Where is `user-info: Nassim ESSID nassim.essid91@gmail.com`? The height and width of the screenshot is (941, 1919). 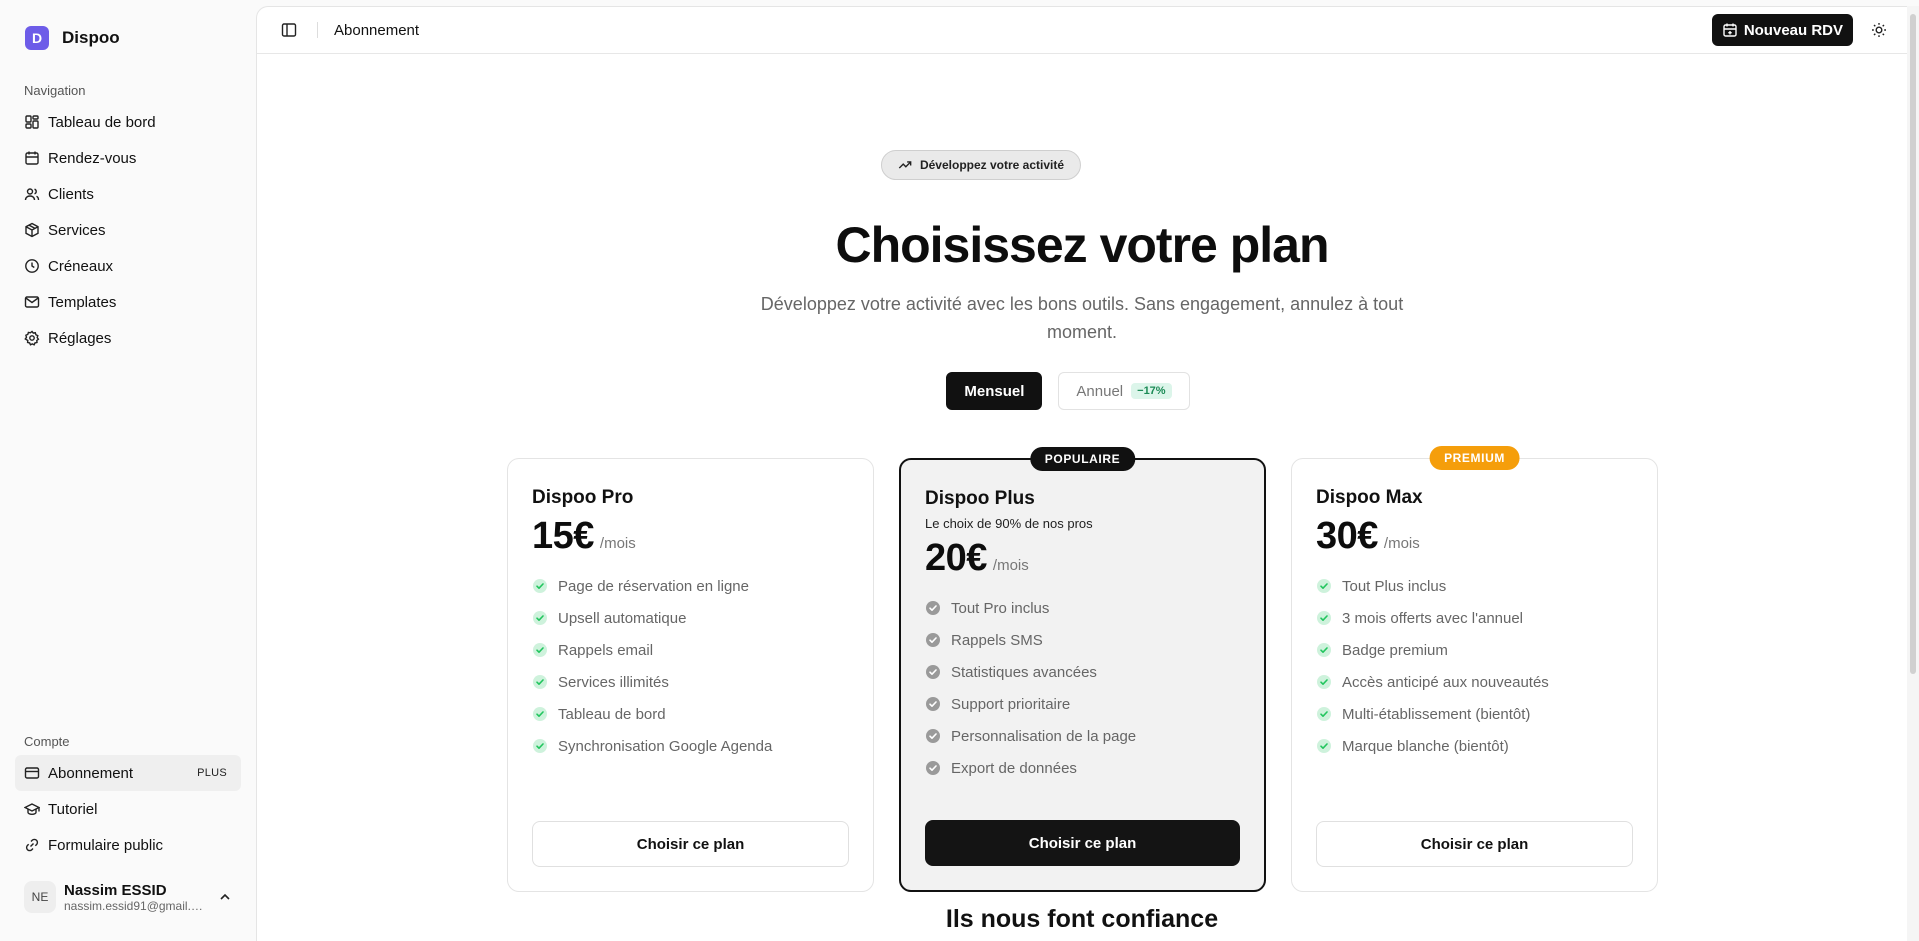 user-info: Nassim ESSID nassim.essid91@gmail.com is located at coordinates (136, 897).